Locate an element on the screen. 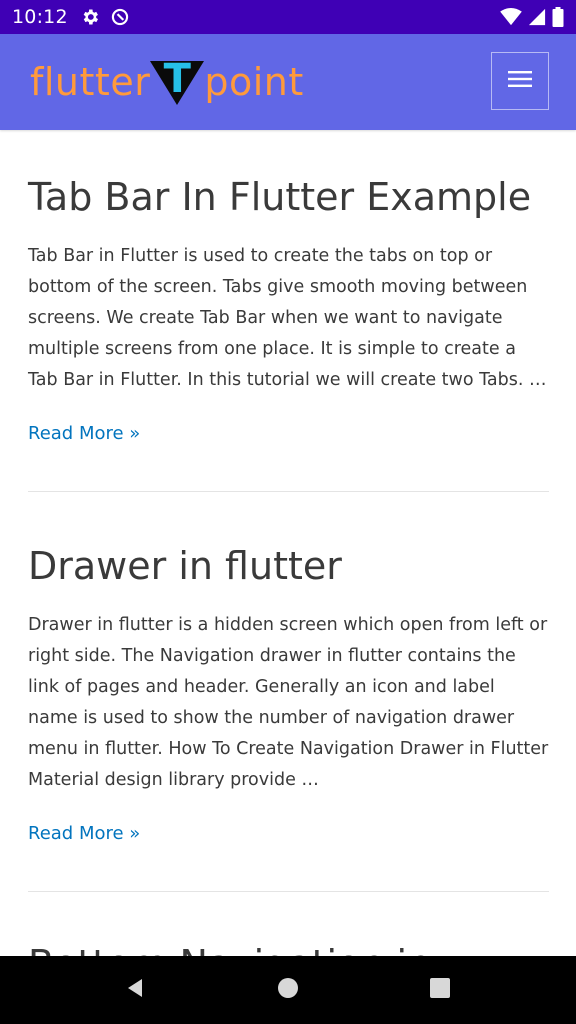 Image resolution: width=576 pixels, height=1024 pixels. settings-icon is located at coordinates (90, 17).